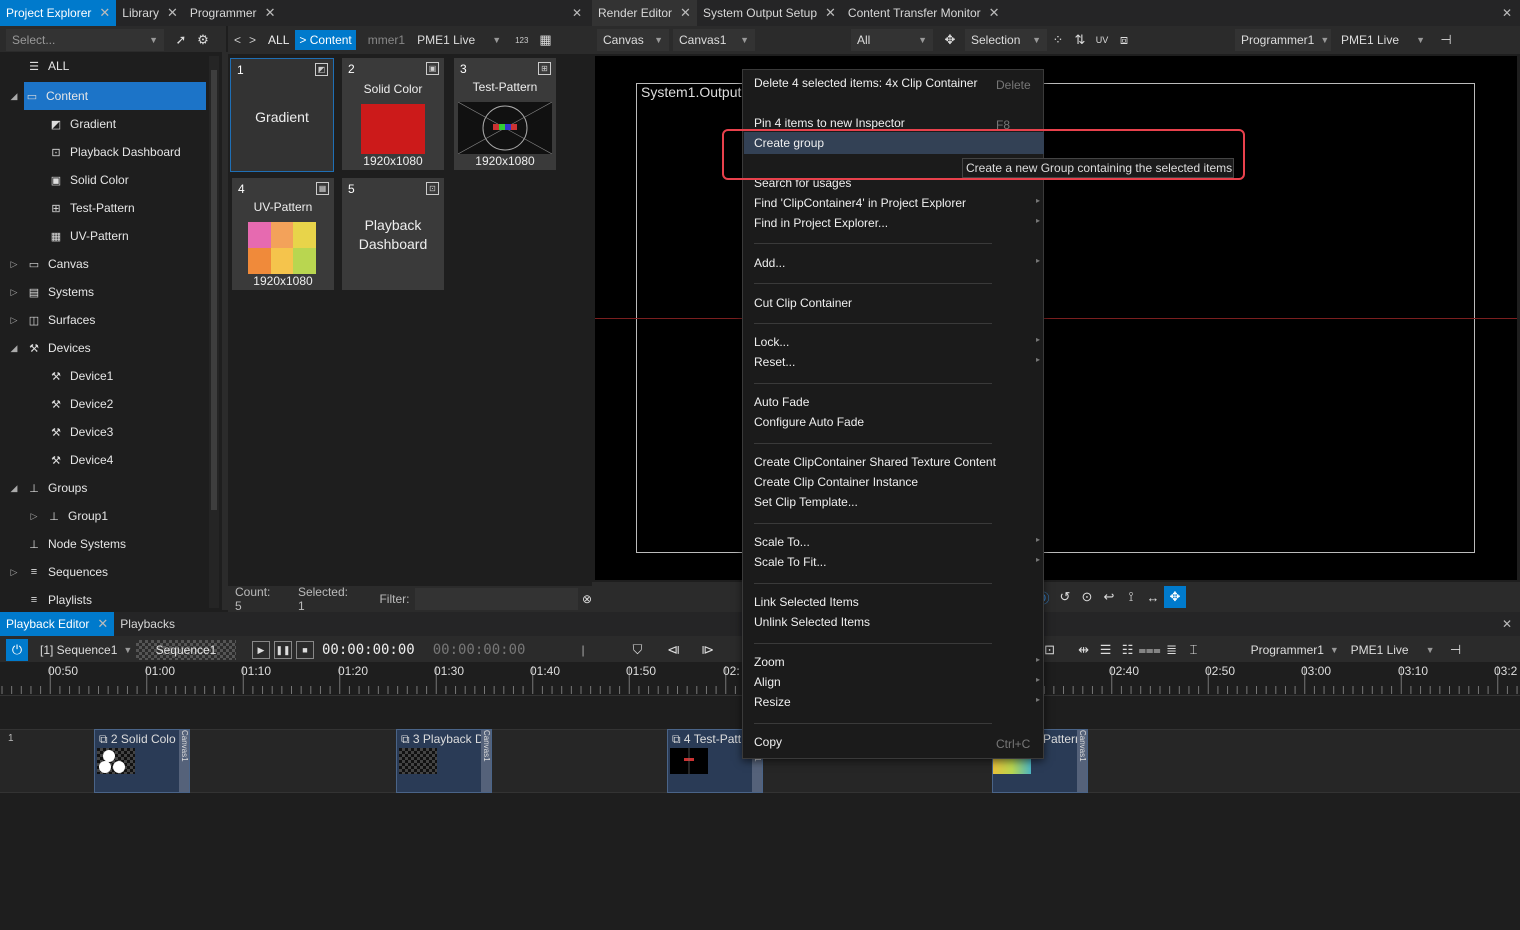 This screenshot has width=1520, height=930. I want to click on jump-start-icon: ⧏, so click(674, 650).